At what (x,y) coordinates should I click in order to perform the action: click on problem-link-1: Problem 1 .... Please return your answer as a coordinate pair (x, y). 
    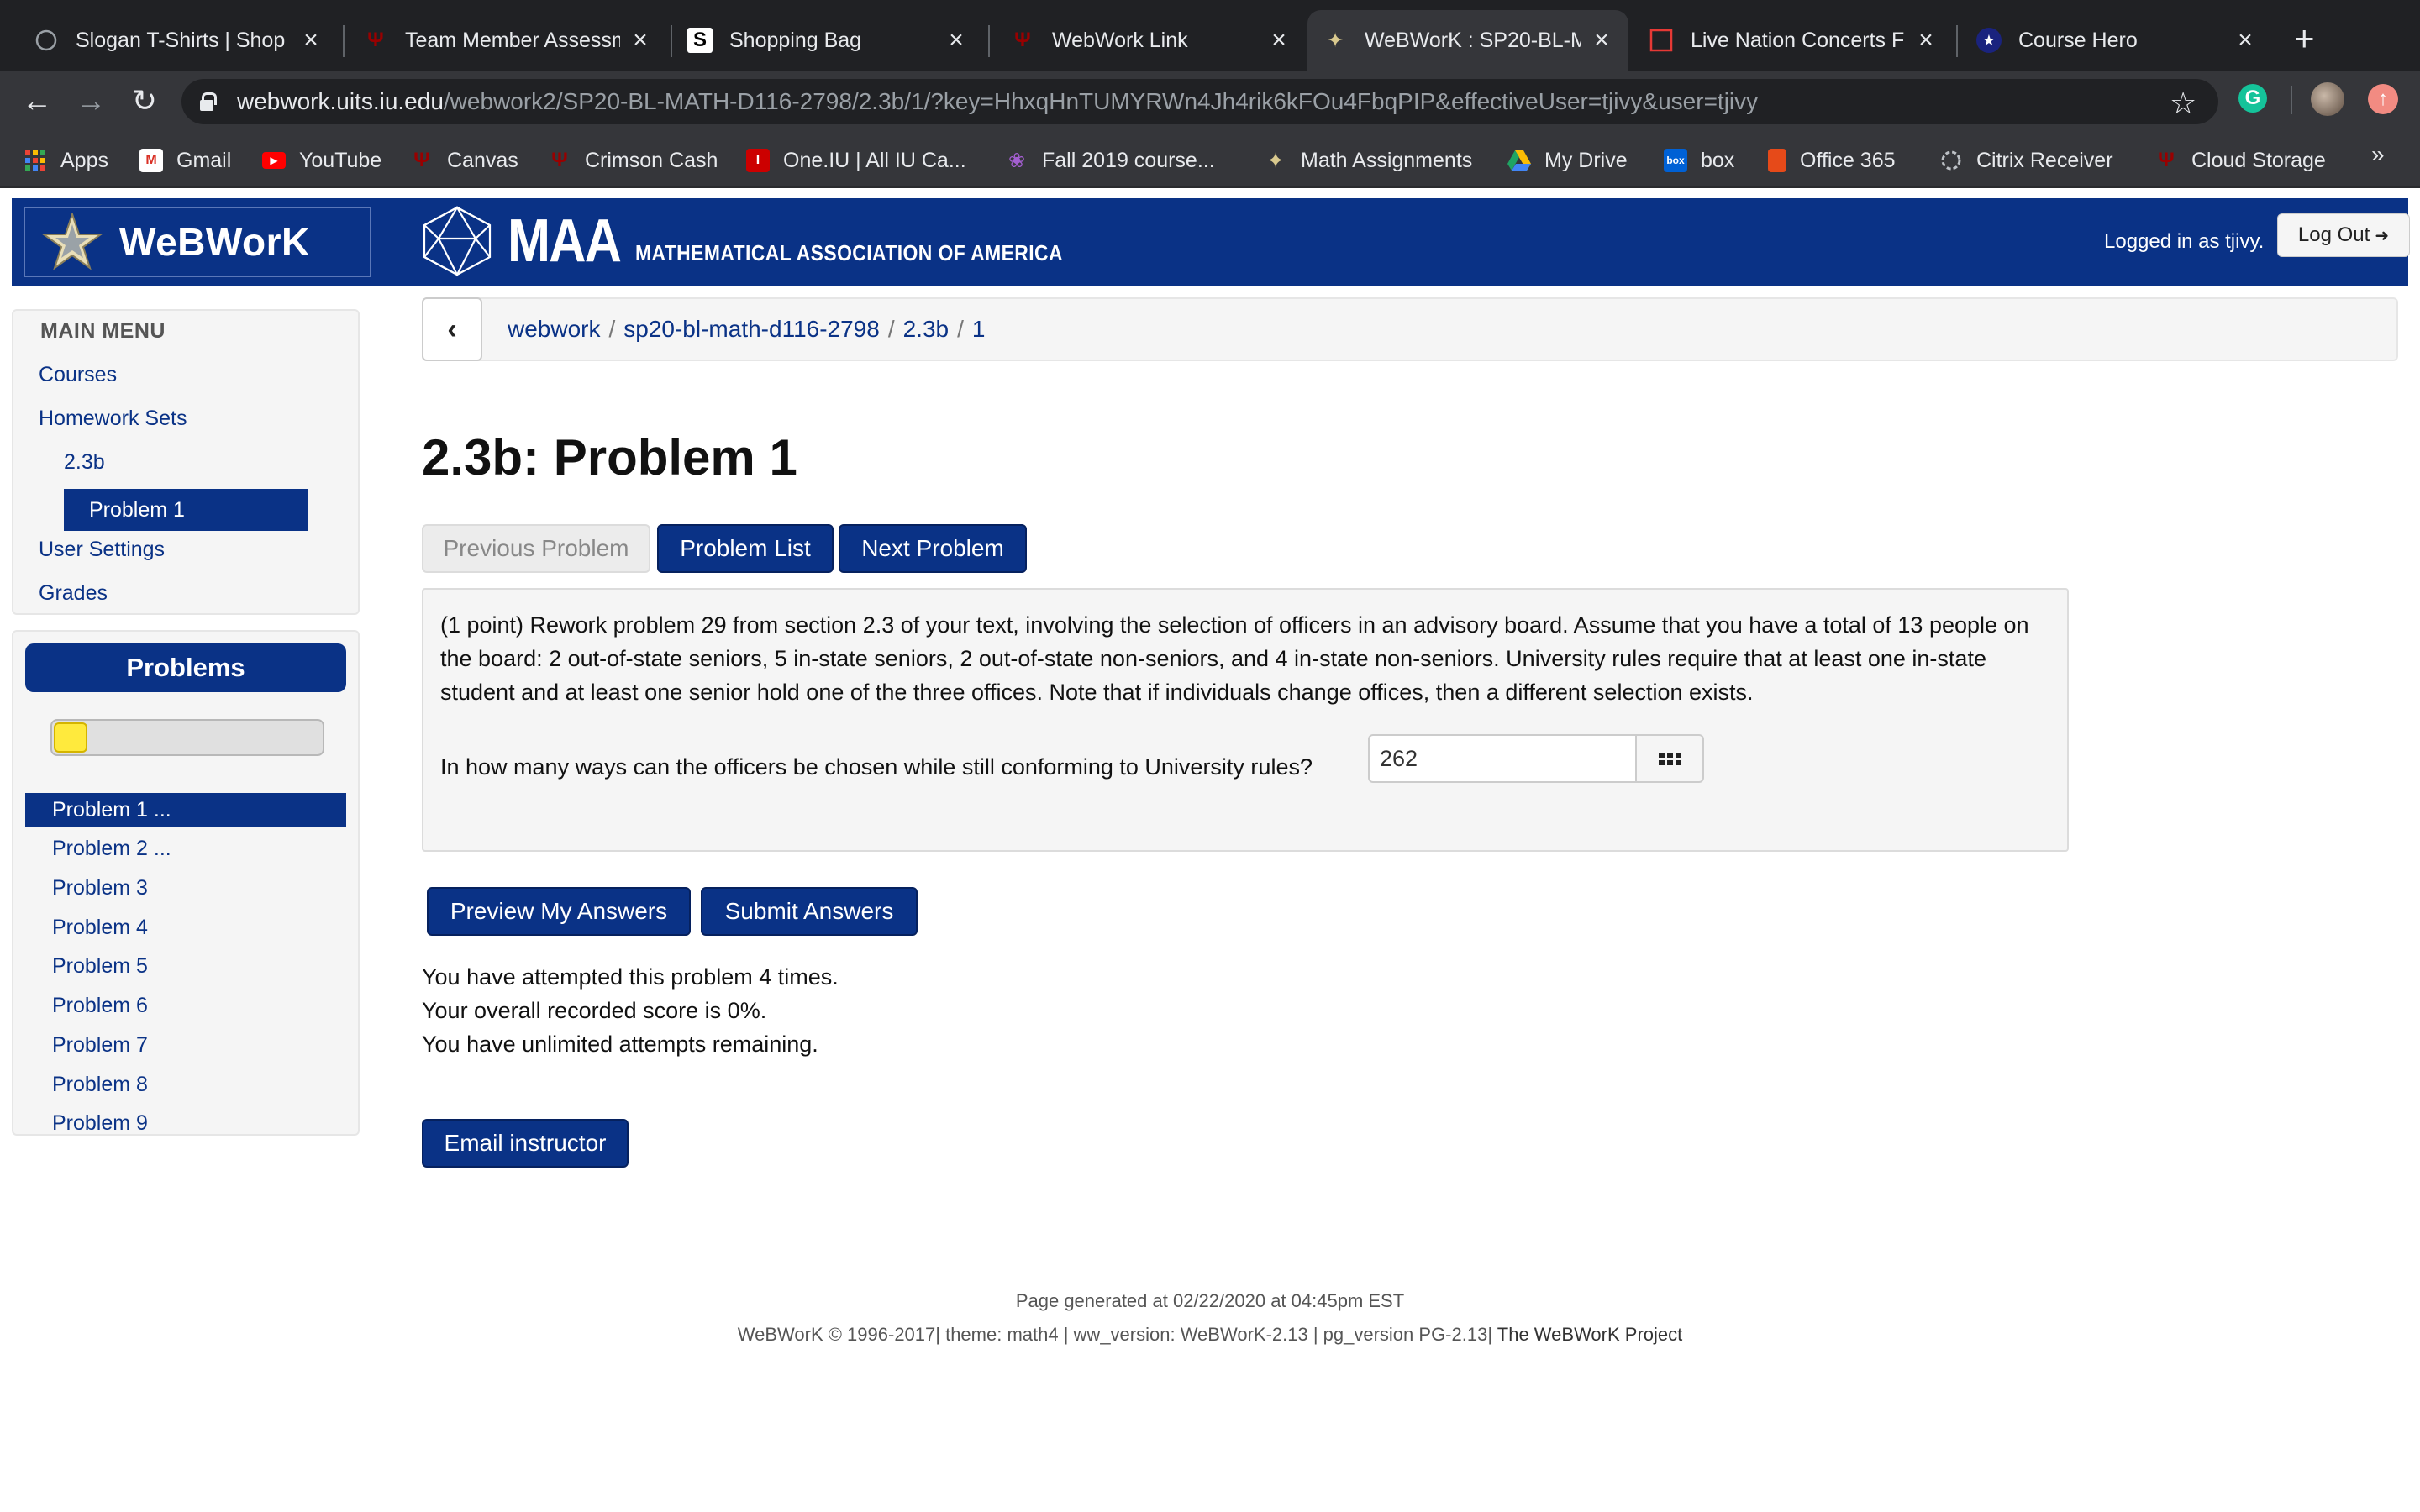
    Looking at the image, I should click on (185, 810).